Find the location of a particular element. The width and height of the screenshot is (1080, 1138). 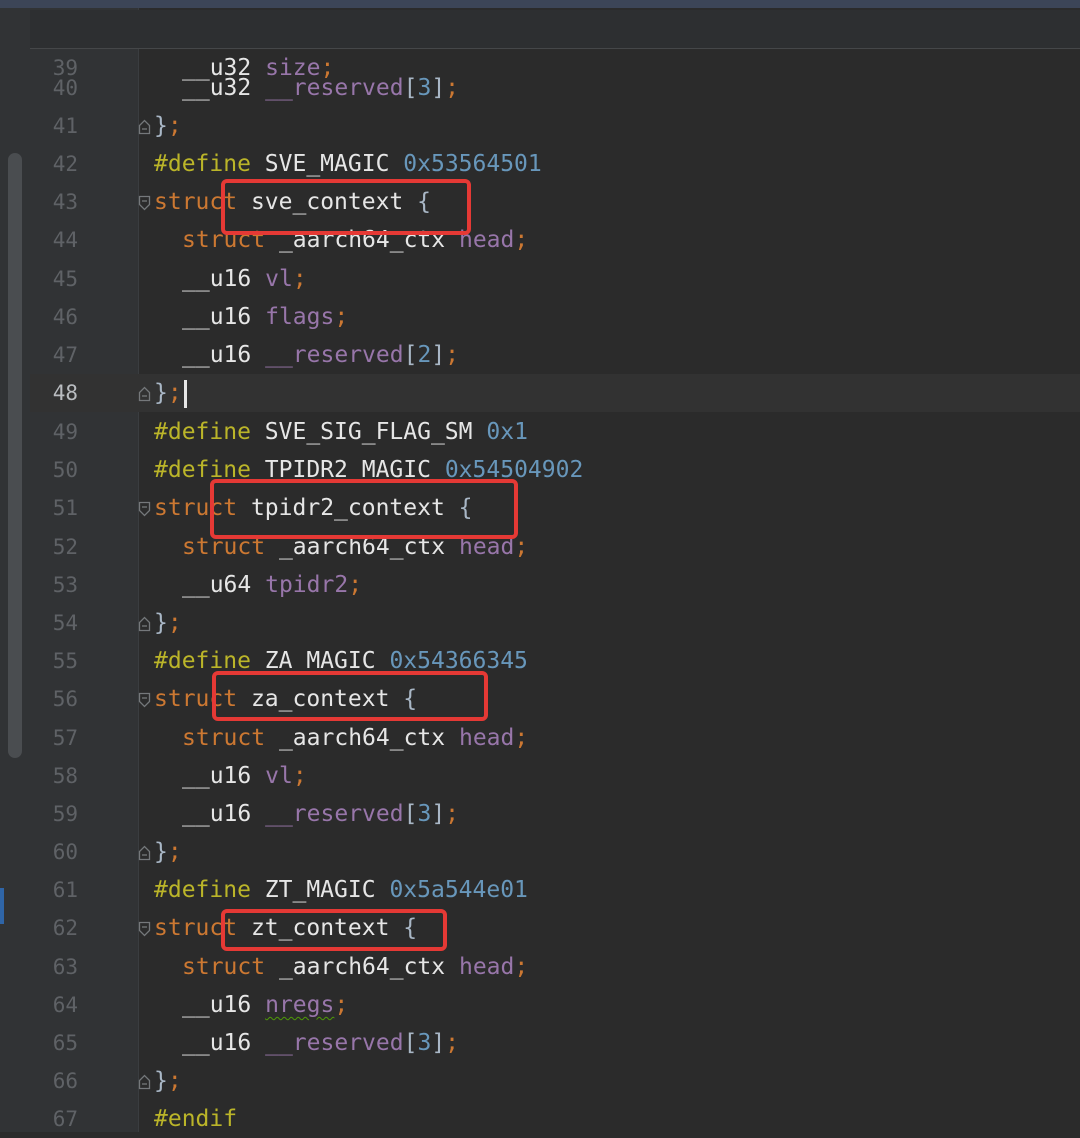

line-number: 46 is located at coordinates (65, 317).